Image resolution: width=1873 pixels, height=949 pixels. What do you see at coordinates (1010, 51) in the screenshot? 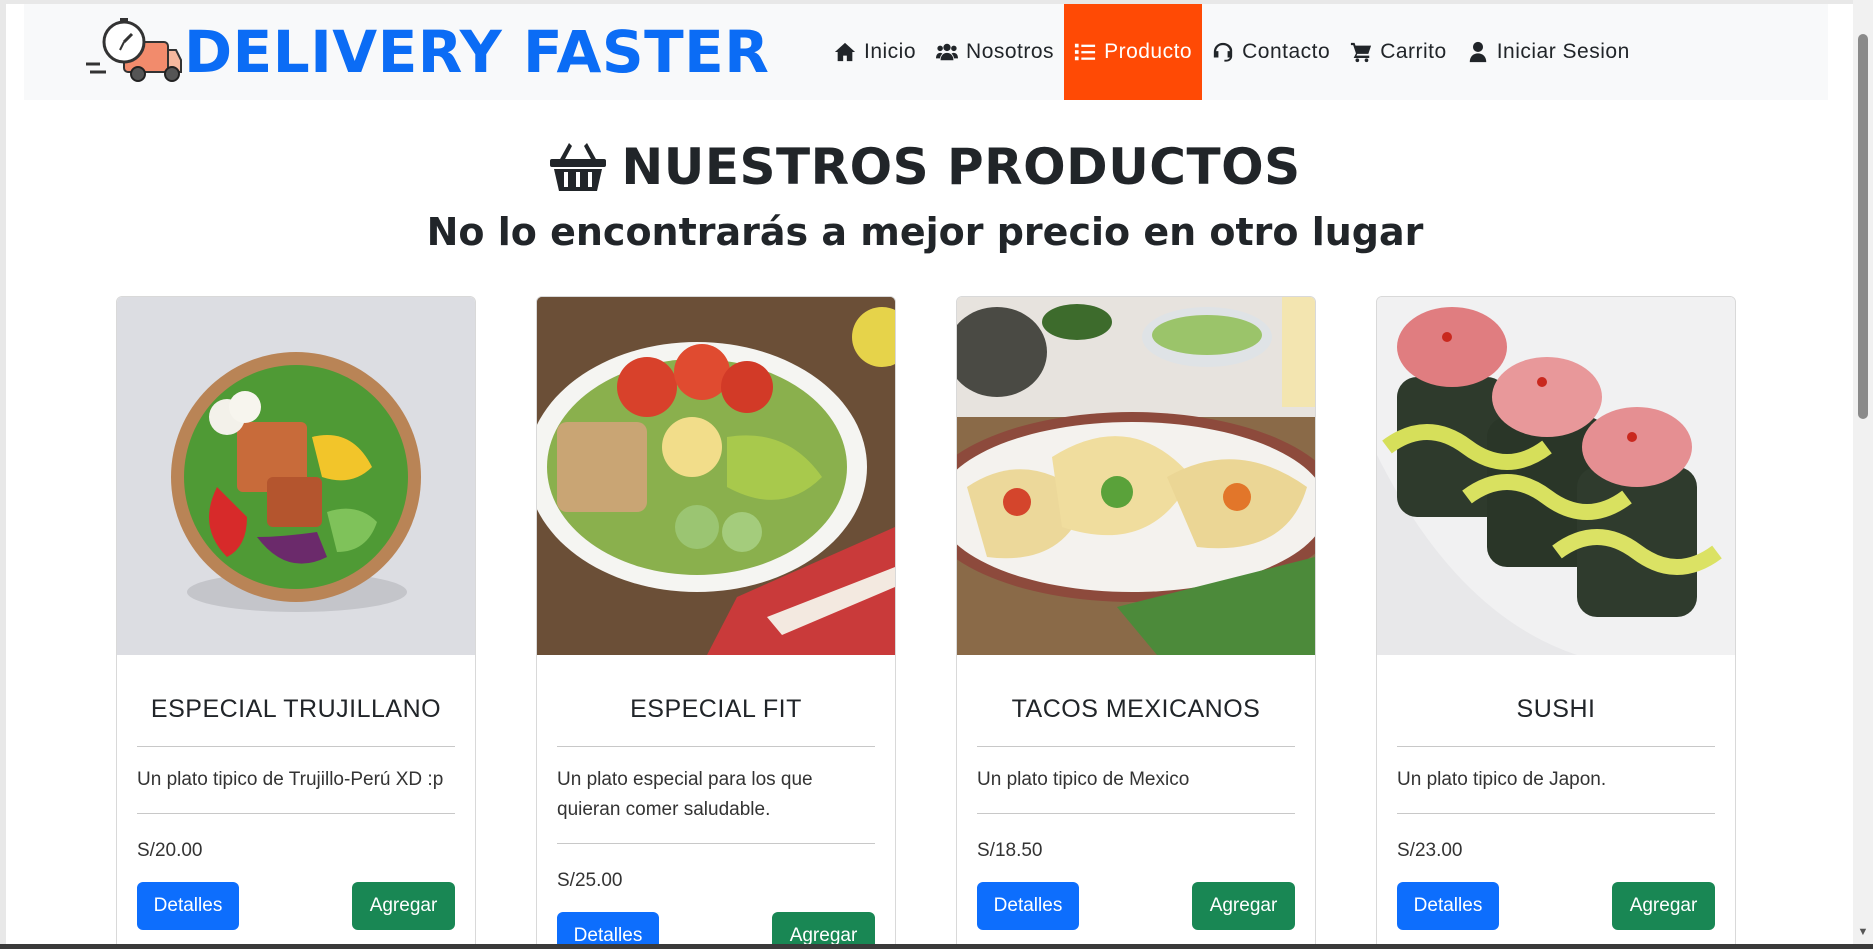
I see `nav-label: Nosotros` at bounding box center [1010, 51].